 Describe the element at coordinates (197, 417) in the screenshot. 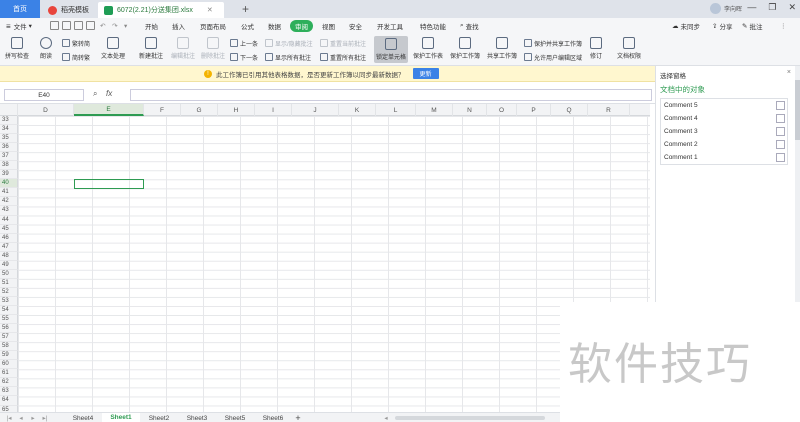

I see `sheet-tab: Sheet3` at that location.